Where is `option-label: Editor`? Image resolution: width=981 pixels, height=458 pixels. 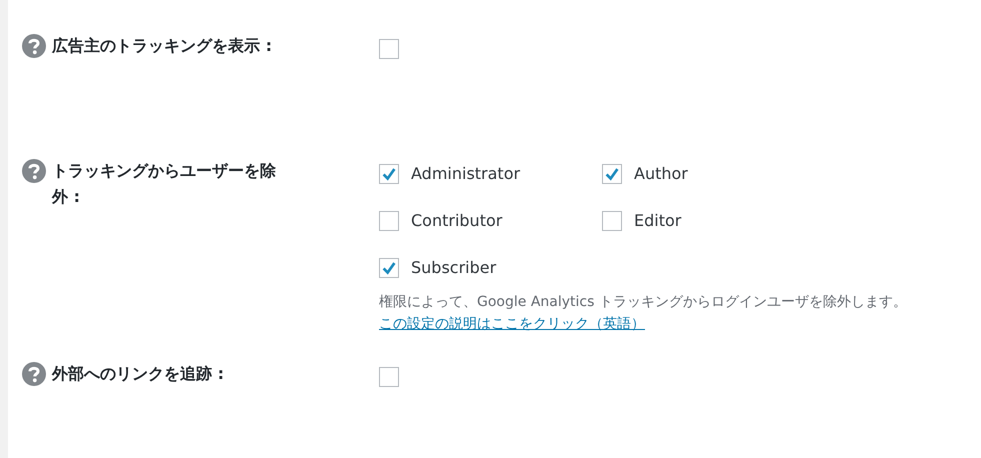 option-label: Editor is located at coordinates (658, 221).